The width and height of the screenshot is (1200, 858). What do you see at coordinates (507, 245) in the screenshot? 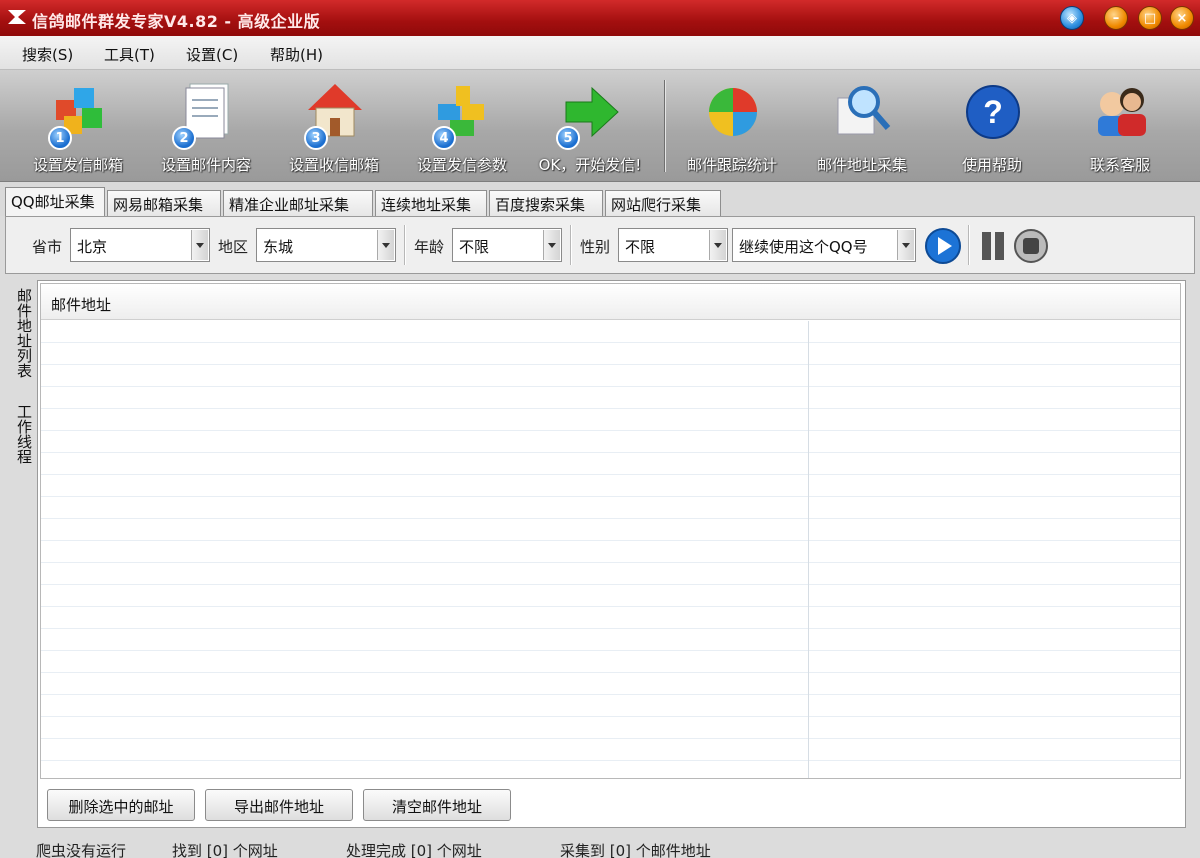
I see `age-select: 不限` at bounding box center [507, 245].